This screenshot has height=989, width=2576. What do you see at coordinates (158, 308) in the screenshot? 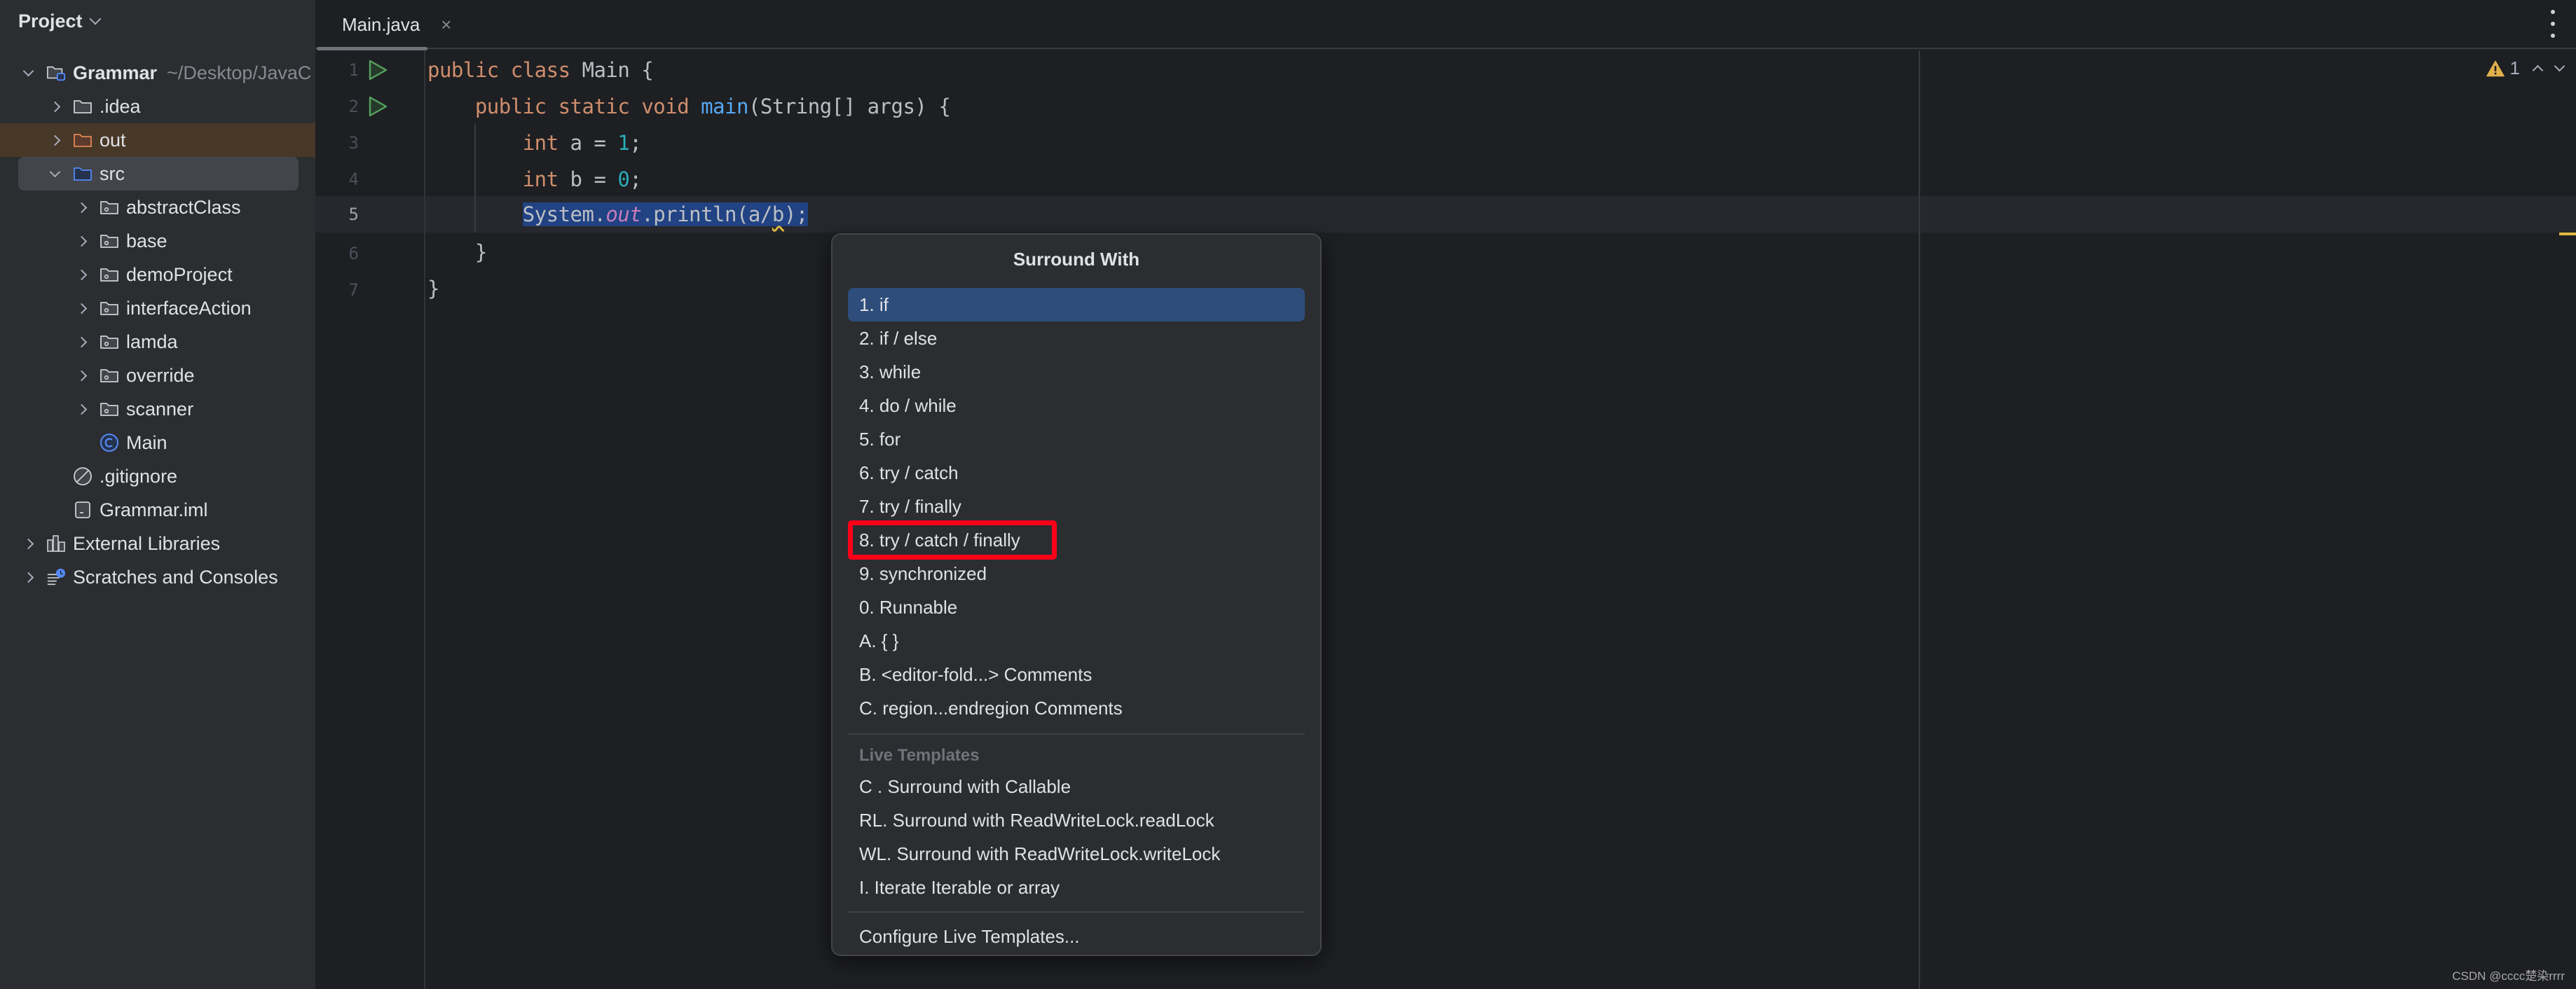
I see `tree-item-interfaceaction: interfaceAction` at bounding box center [158, 308].